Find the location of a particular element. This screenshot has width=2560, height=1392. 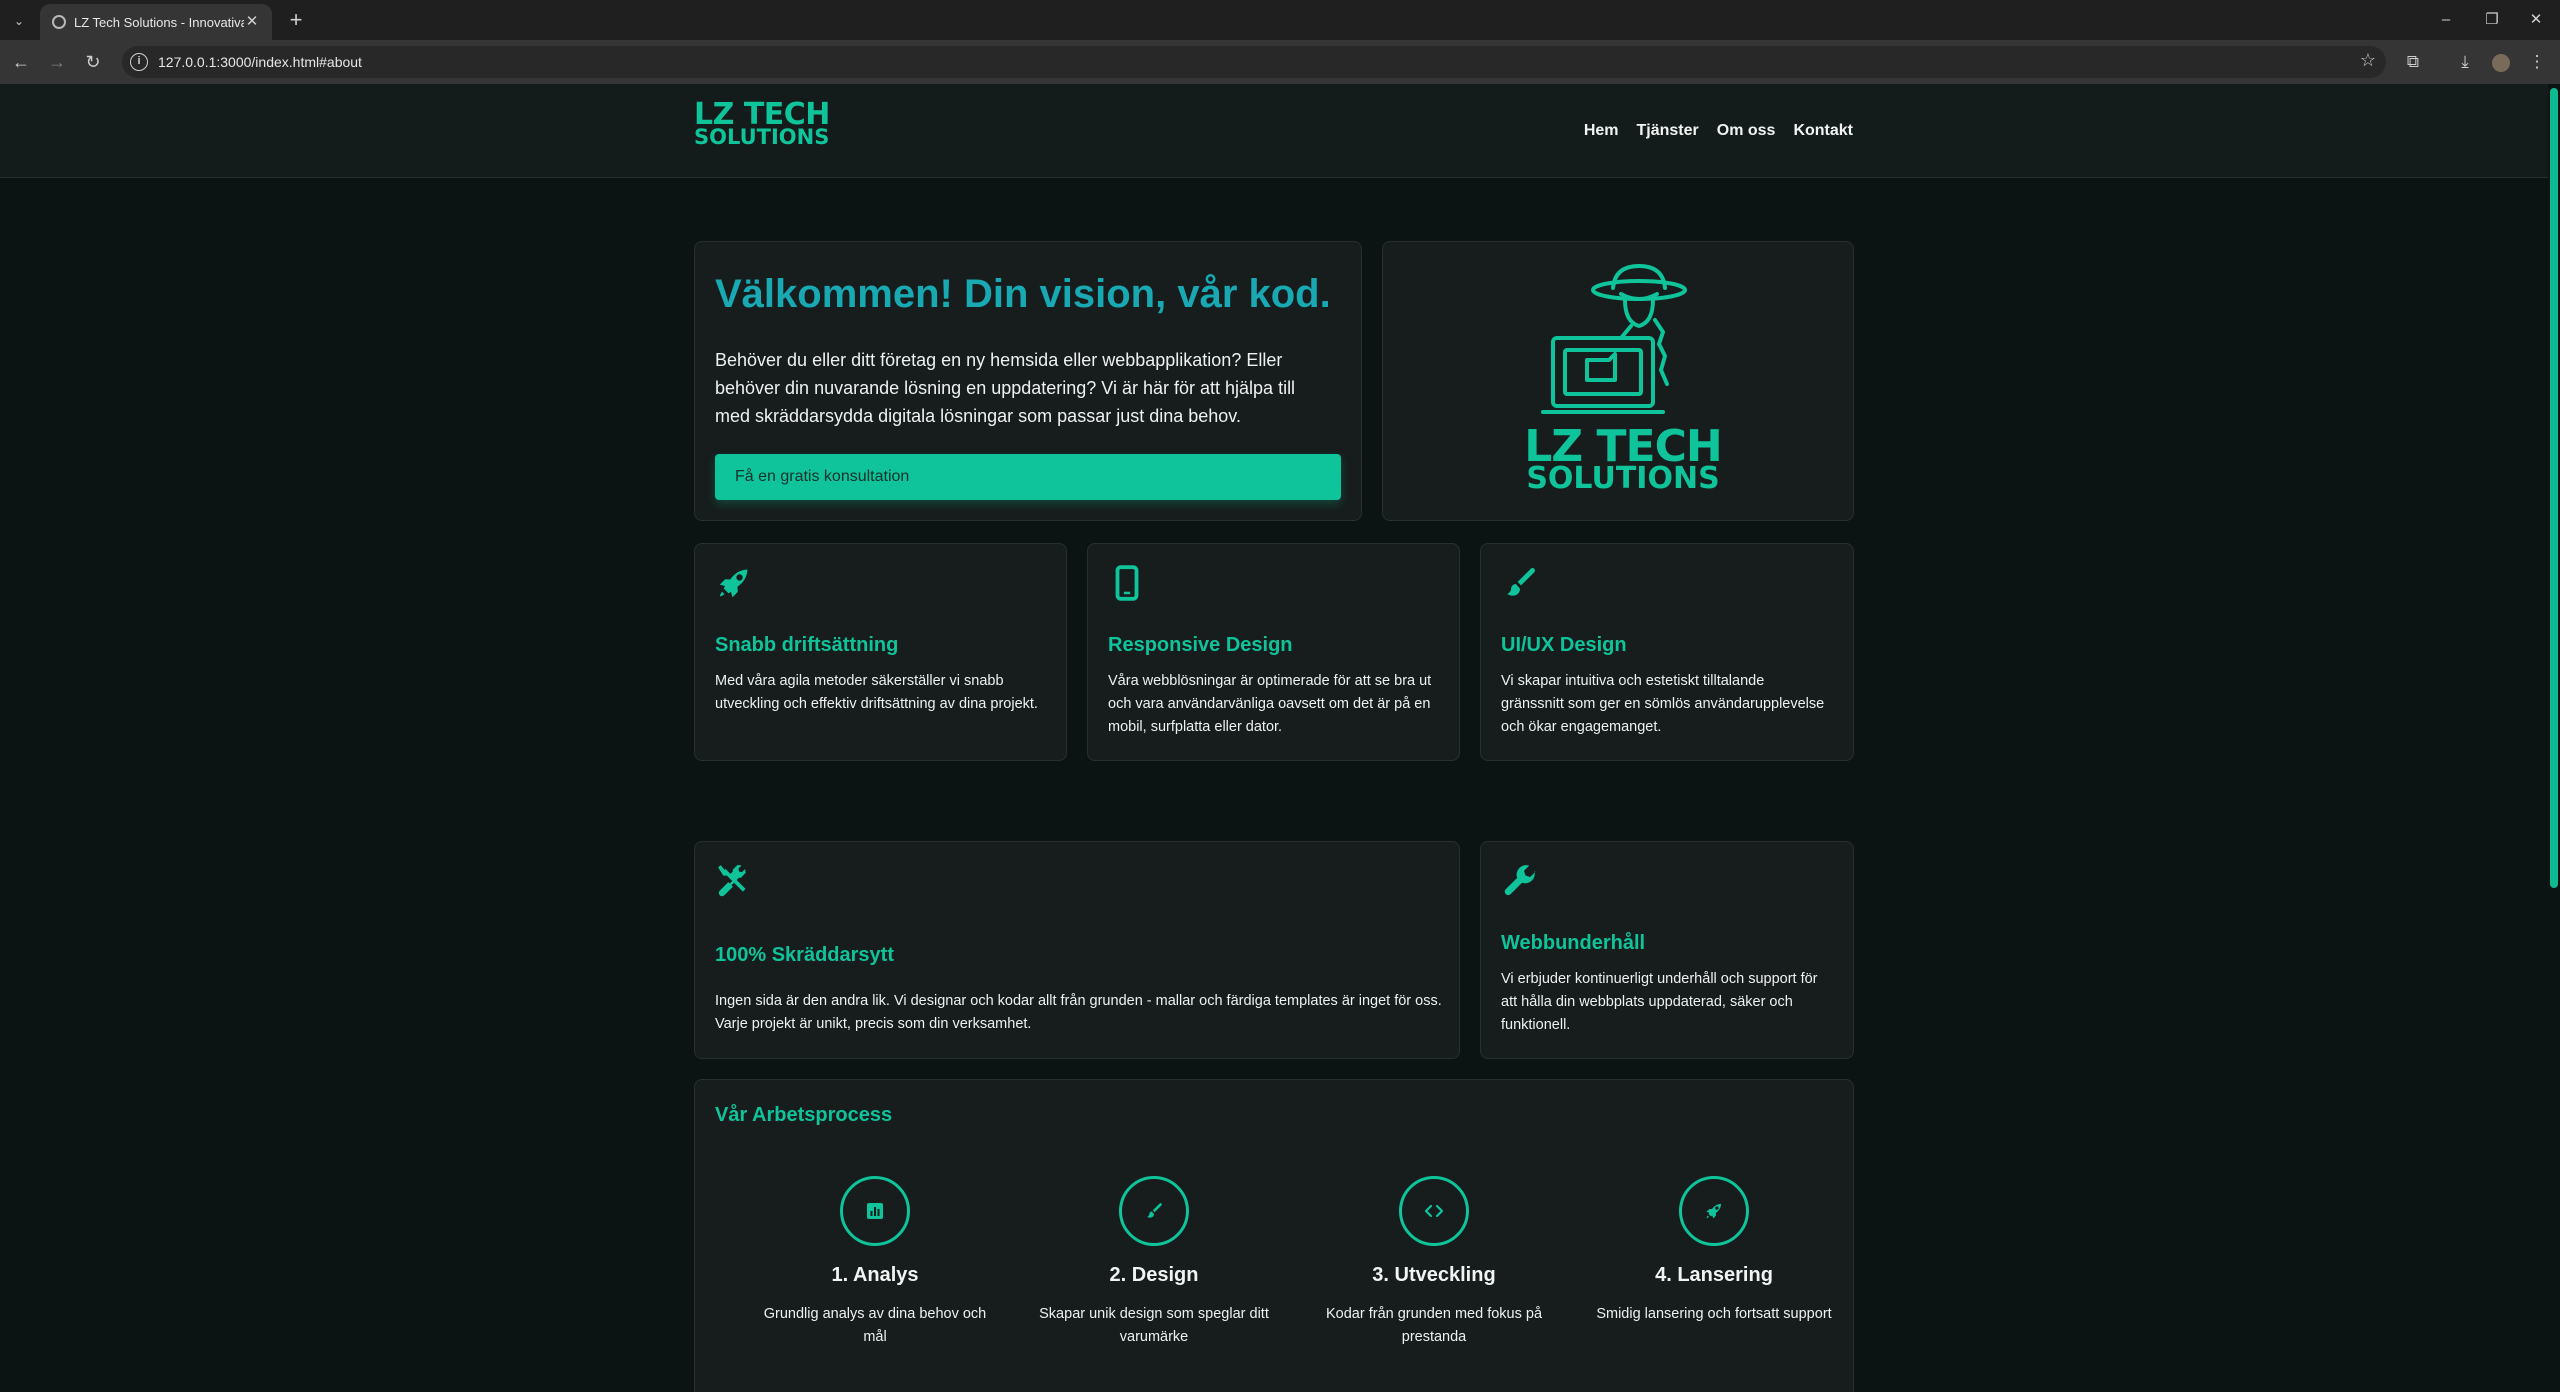

address-bar: i 127.0.0.1:3000/index.html#about ☆ is located at coordinates (1254, 62).